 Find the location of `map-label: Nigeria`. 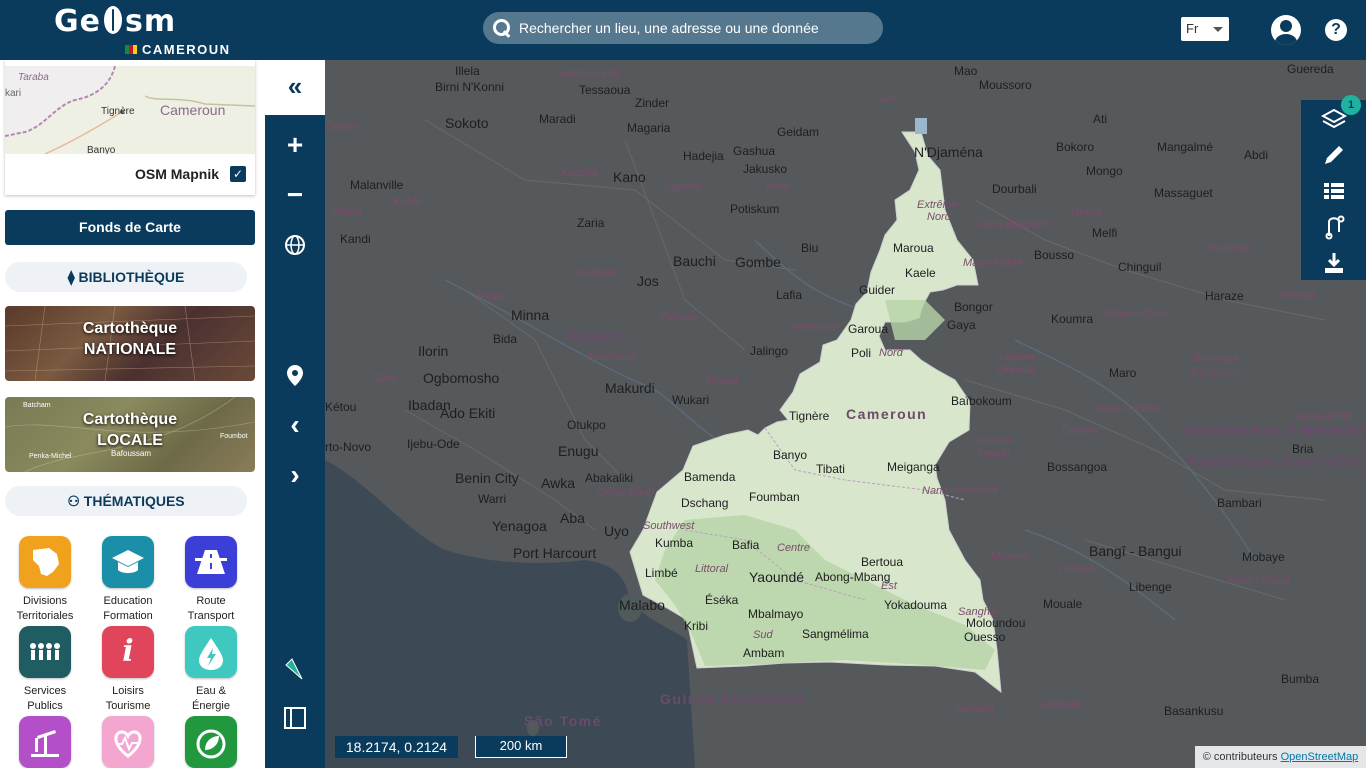

map-label: Nigeria is located at coordinates (598, 336).